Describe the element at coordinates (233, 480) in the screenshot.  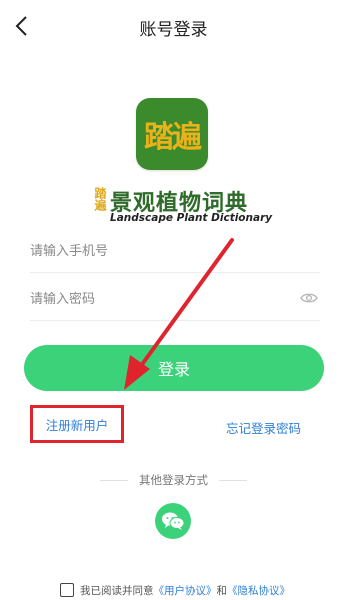
I see `divider-right` at that location.